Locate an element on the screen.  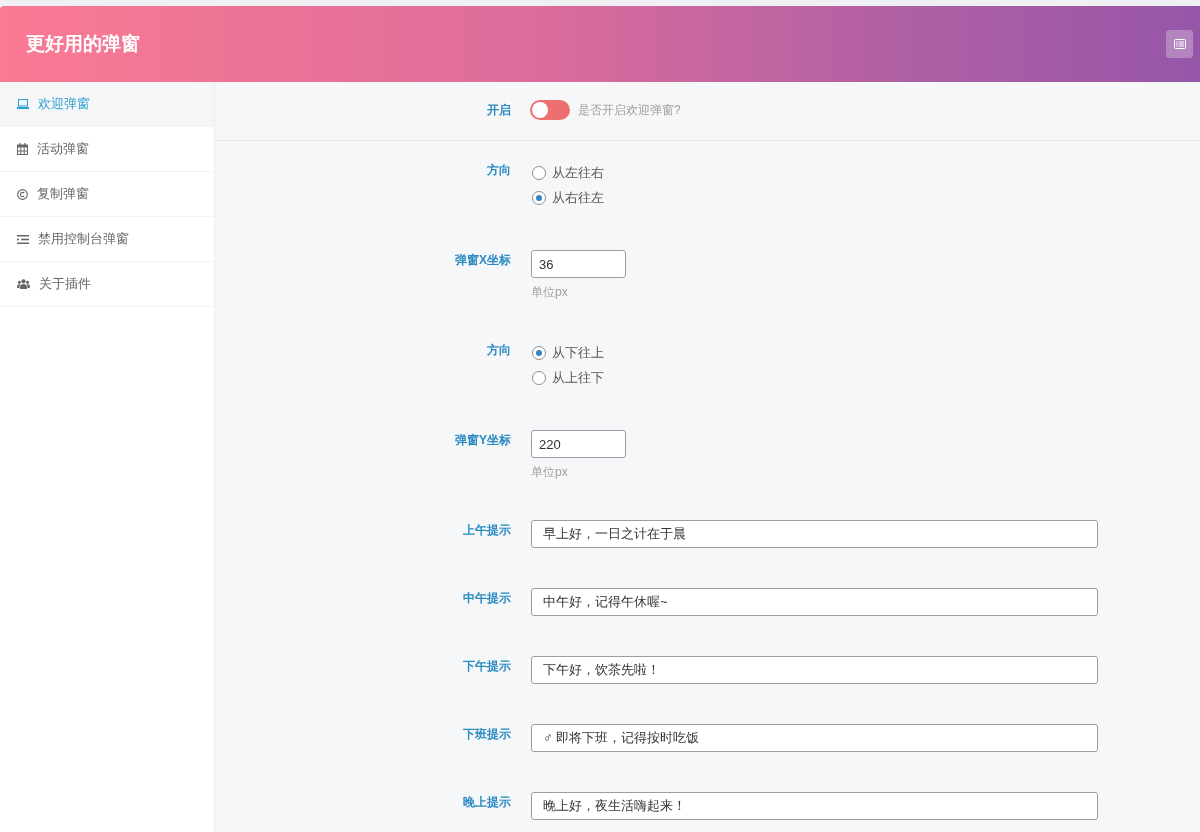
calendar-icon is located at coordinates (22, 149).